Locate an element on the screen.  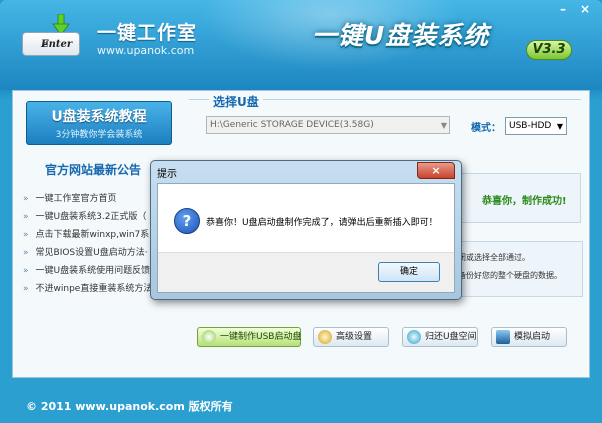
footer: © 2011 www.upanok.com 版权所有 is located at coordinates (301, 408).